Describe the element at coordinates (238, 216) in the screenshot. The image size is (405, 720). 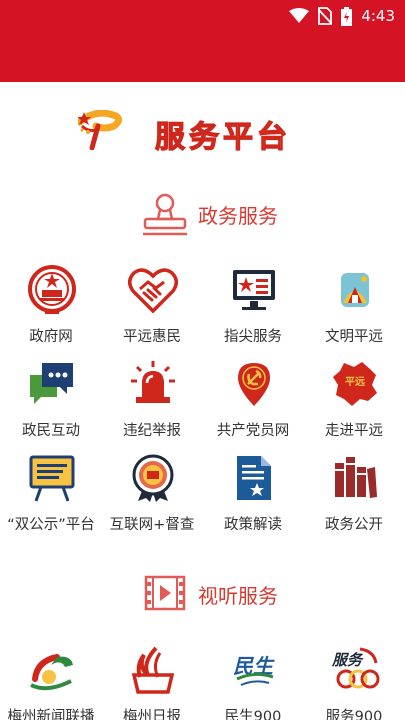
I see `section-title-gov: 政务服务` at that location.